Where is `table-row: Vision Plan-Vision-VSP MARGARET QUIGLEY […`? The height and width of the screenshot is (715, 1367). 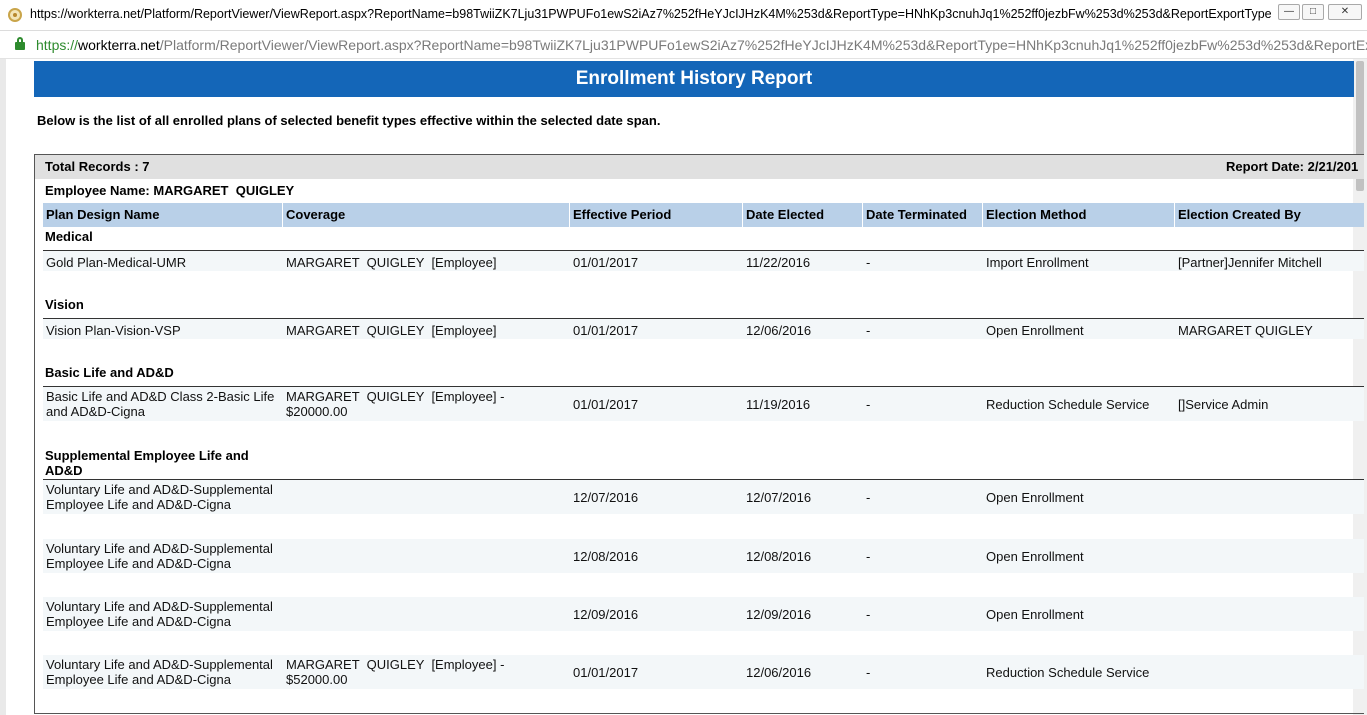
table-row: Vision Plan-Vision-VSP MARGARET QUIGLEY [… is located at coordinates (703, 329).